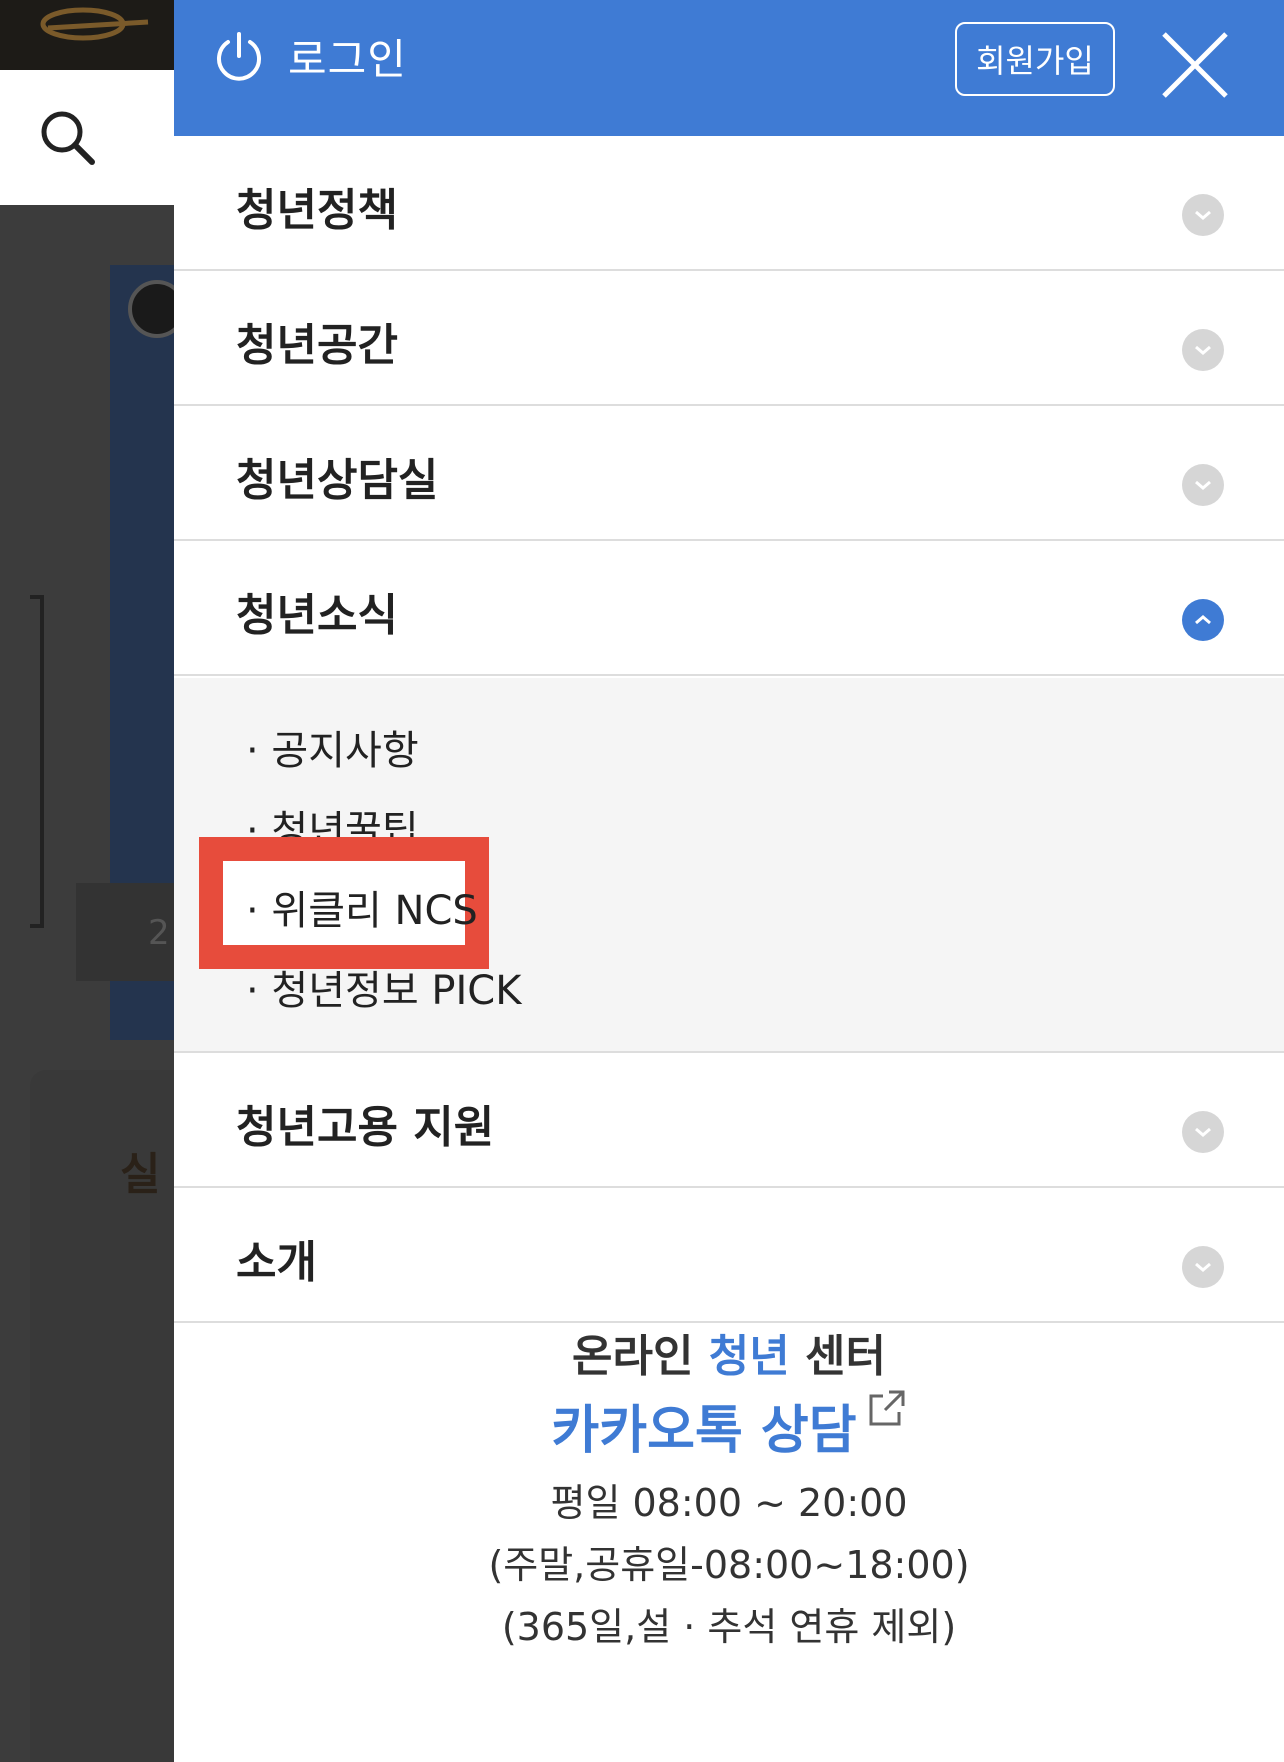 Image resolution: width=1284 pixels, height=1762 pixels. I want to click on background-bracket, so click(37, 761).